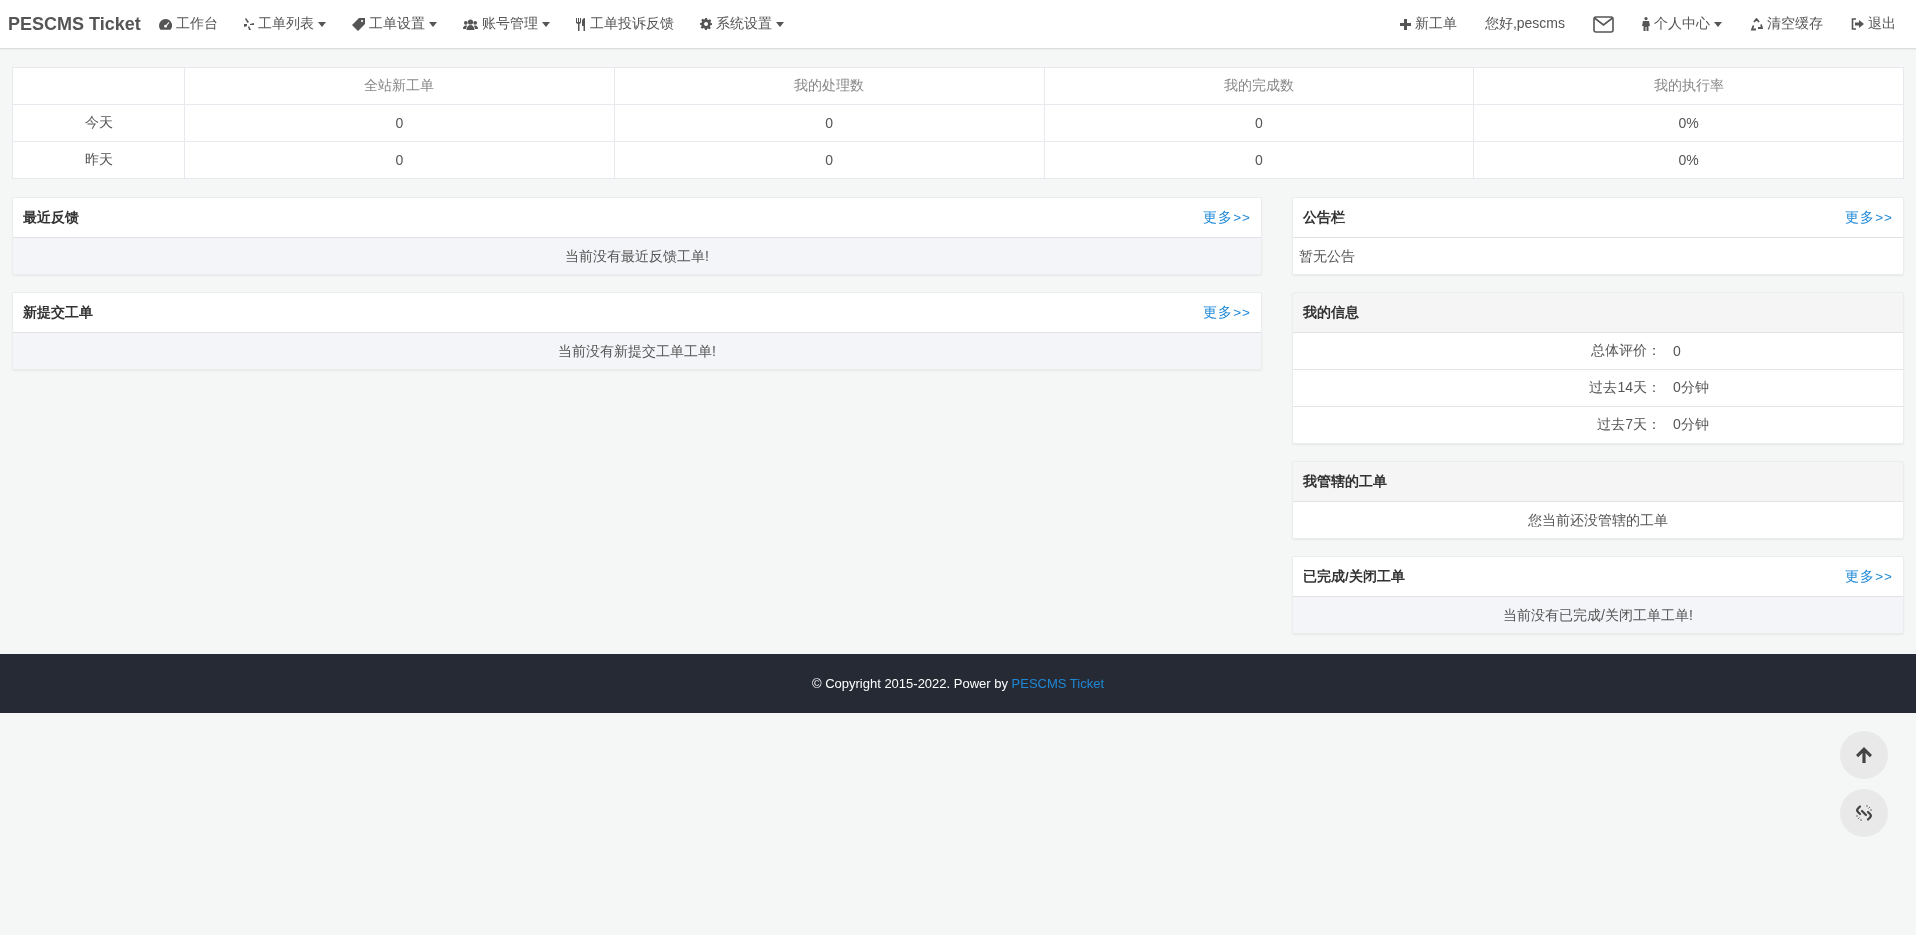 The width and height of the screenshot is (1916, 935). Describe the element at coordinates (1327, 256) in the screenshot. I see `notice-text: 暂无公告` at that location.